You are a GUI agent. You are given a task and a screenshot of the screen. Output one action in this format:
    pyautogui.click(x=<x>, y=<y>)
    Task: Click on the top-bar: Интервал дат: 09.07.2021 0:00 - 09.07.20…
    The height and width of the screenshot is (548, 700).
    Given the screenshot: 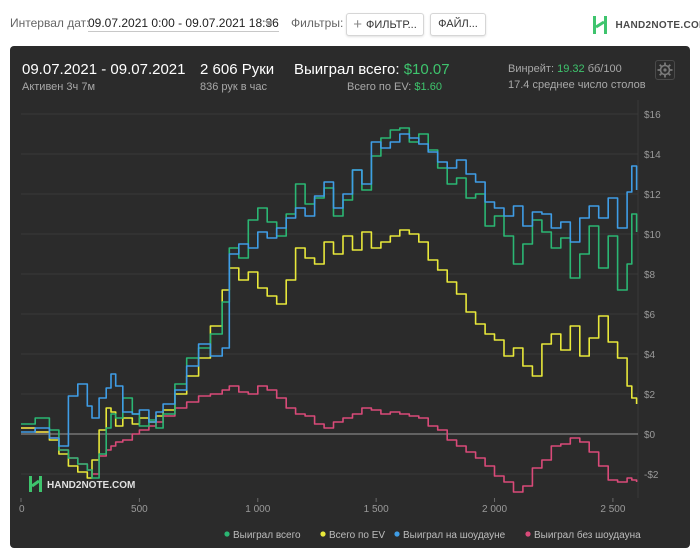 What is the action you would take?
    pyautogui.click(x=350, y=23)
    